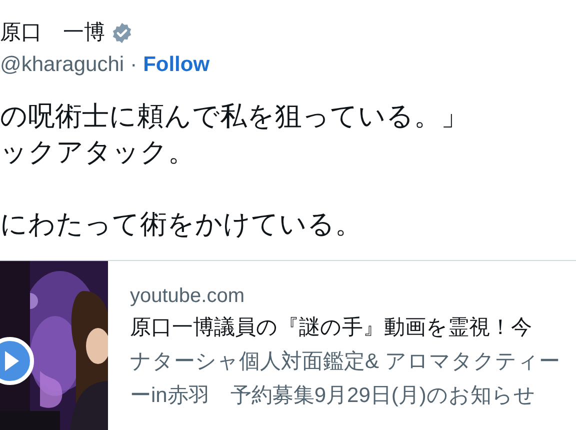 The height and width of the screenshot is (430, 576). I want to click on link-description: ナターシャ個人対面鑑定& アロマタクティー, so click(345, 362).